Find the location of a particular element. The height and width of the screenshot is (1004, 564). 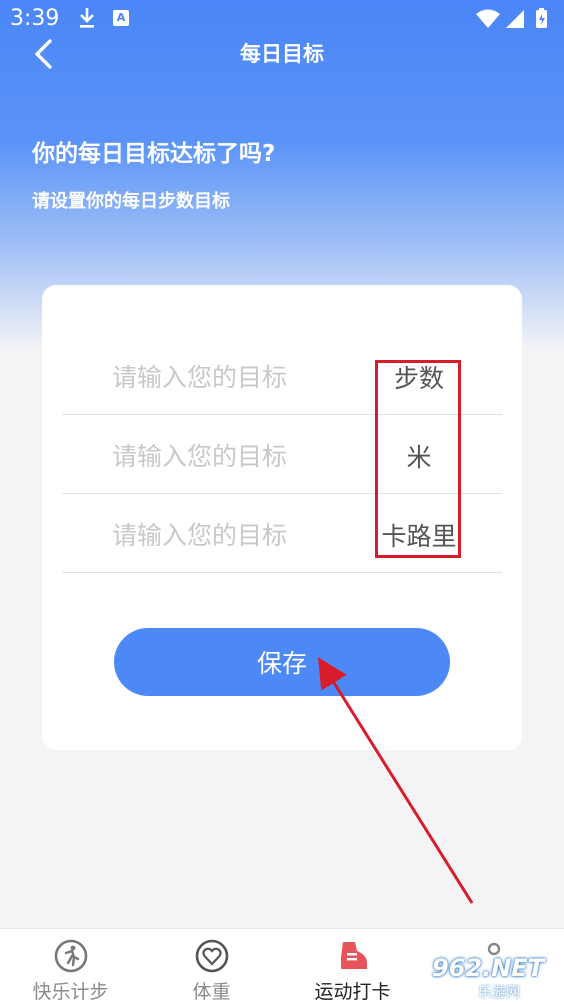

tab-workout-checkin: 运动打卡 is located at coordinates (352, 966).